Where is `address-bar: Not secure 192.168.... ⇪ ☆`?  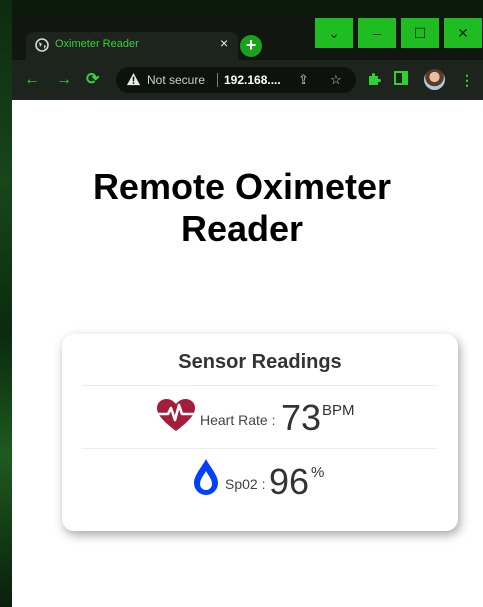
address-bar: Not secure 192.168.... ⇪ ☆ is located at coordinates (236, 80).